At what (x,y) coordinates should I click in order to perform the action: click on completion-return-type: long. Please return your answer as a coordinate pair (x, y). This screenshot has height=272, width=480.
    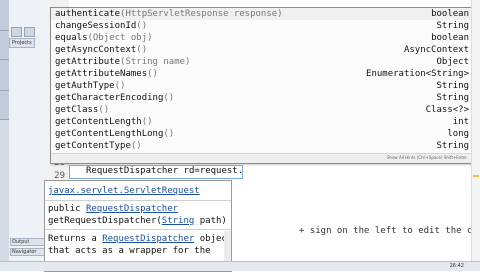
    Looking at the image, I should click on (458, 134).